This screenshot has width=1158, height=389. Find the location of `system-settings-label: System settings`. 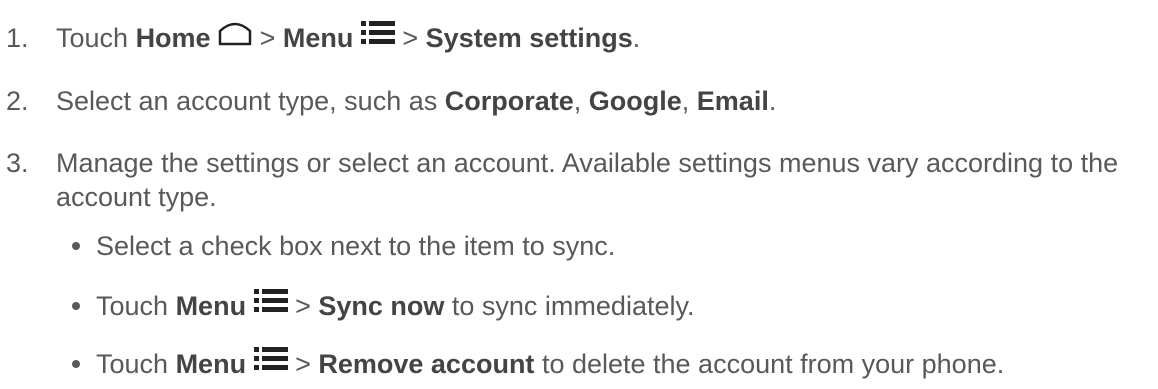

system-settings-label: System settings is located at coordinates (529, 38).